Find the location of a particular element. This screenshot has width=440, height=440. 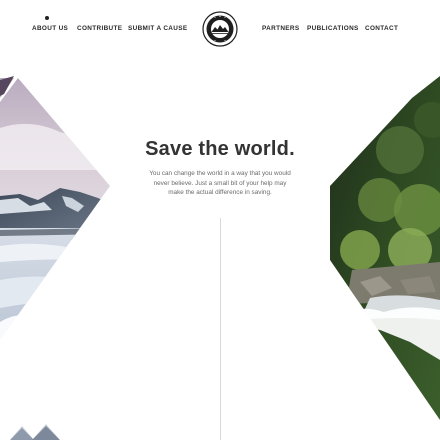

active-indicator-dot is located at coordinates (47, 18).